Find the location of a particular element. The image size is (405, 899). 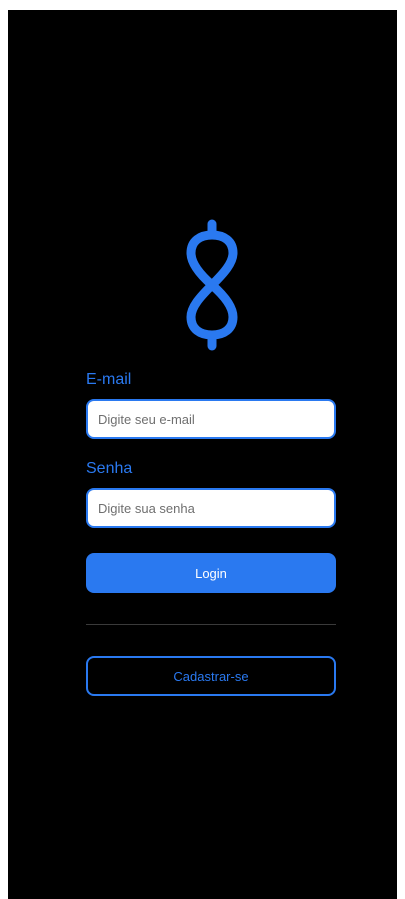

divider is located at coordinates (211, 624).